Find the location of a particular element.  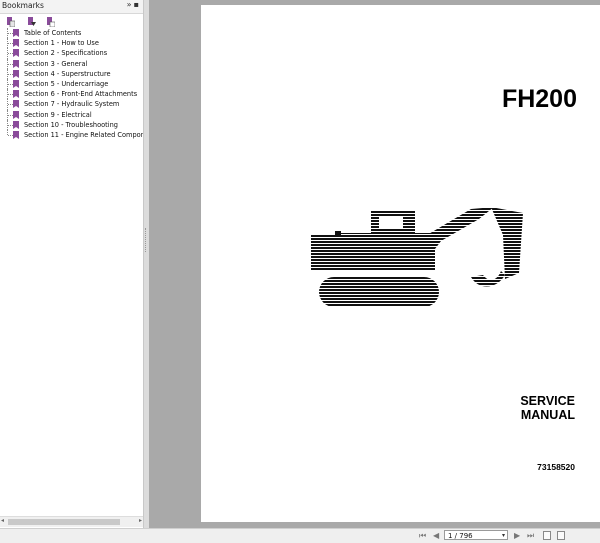

bookmarks-panel-header: Bookmarks »▪ is located at coordinates (71, 7).